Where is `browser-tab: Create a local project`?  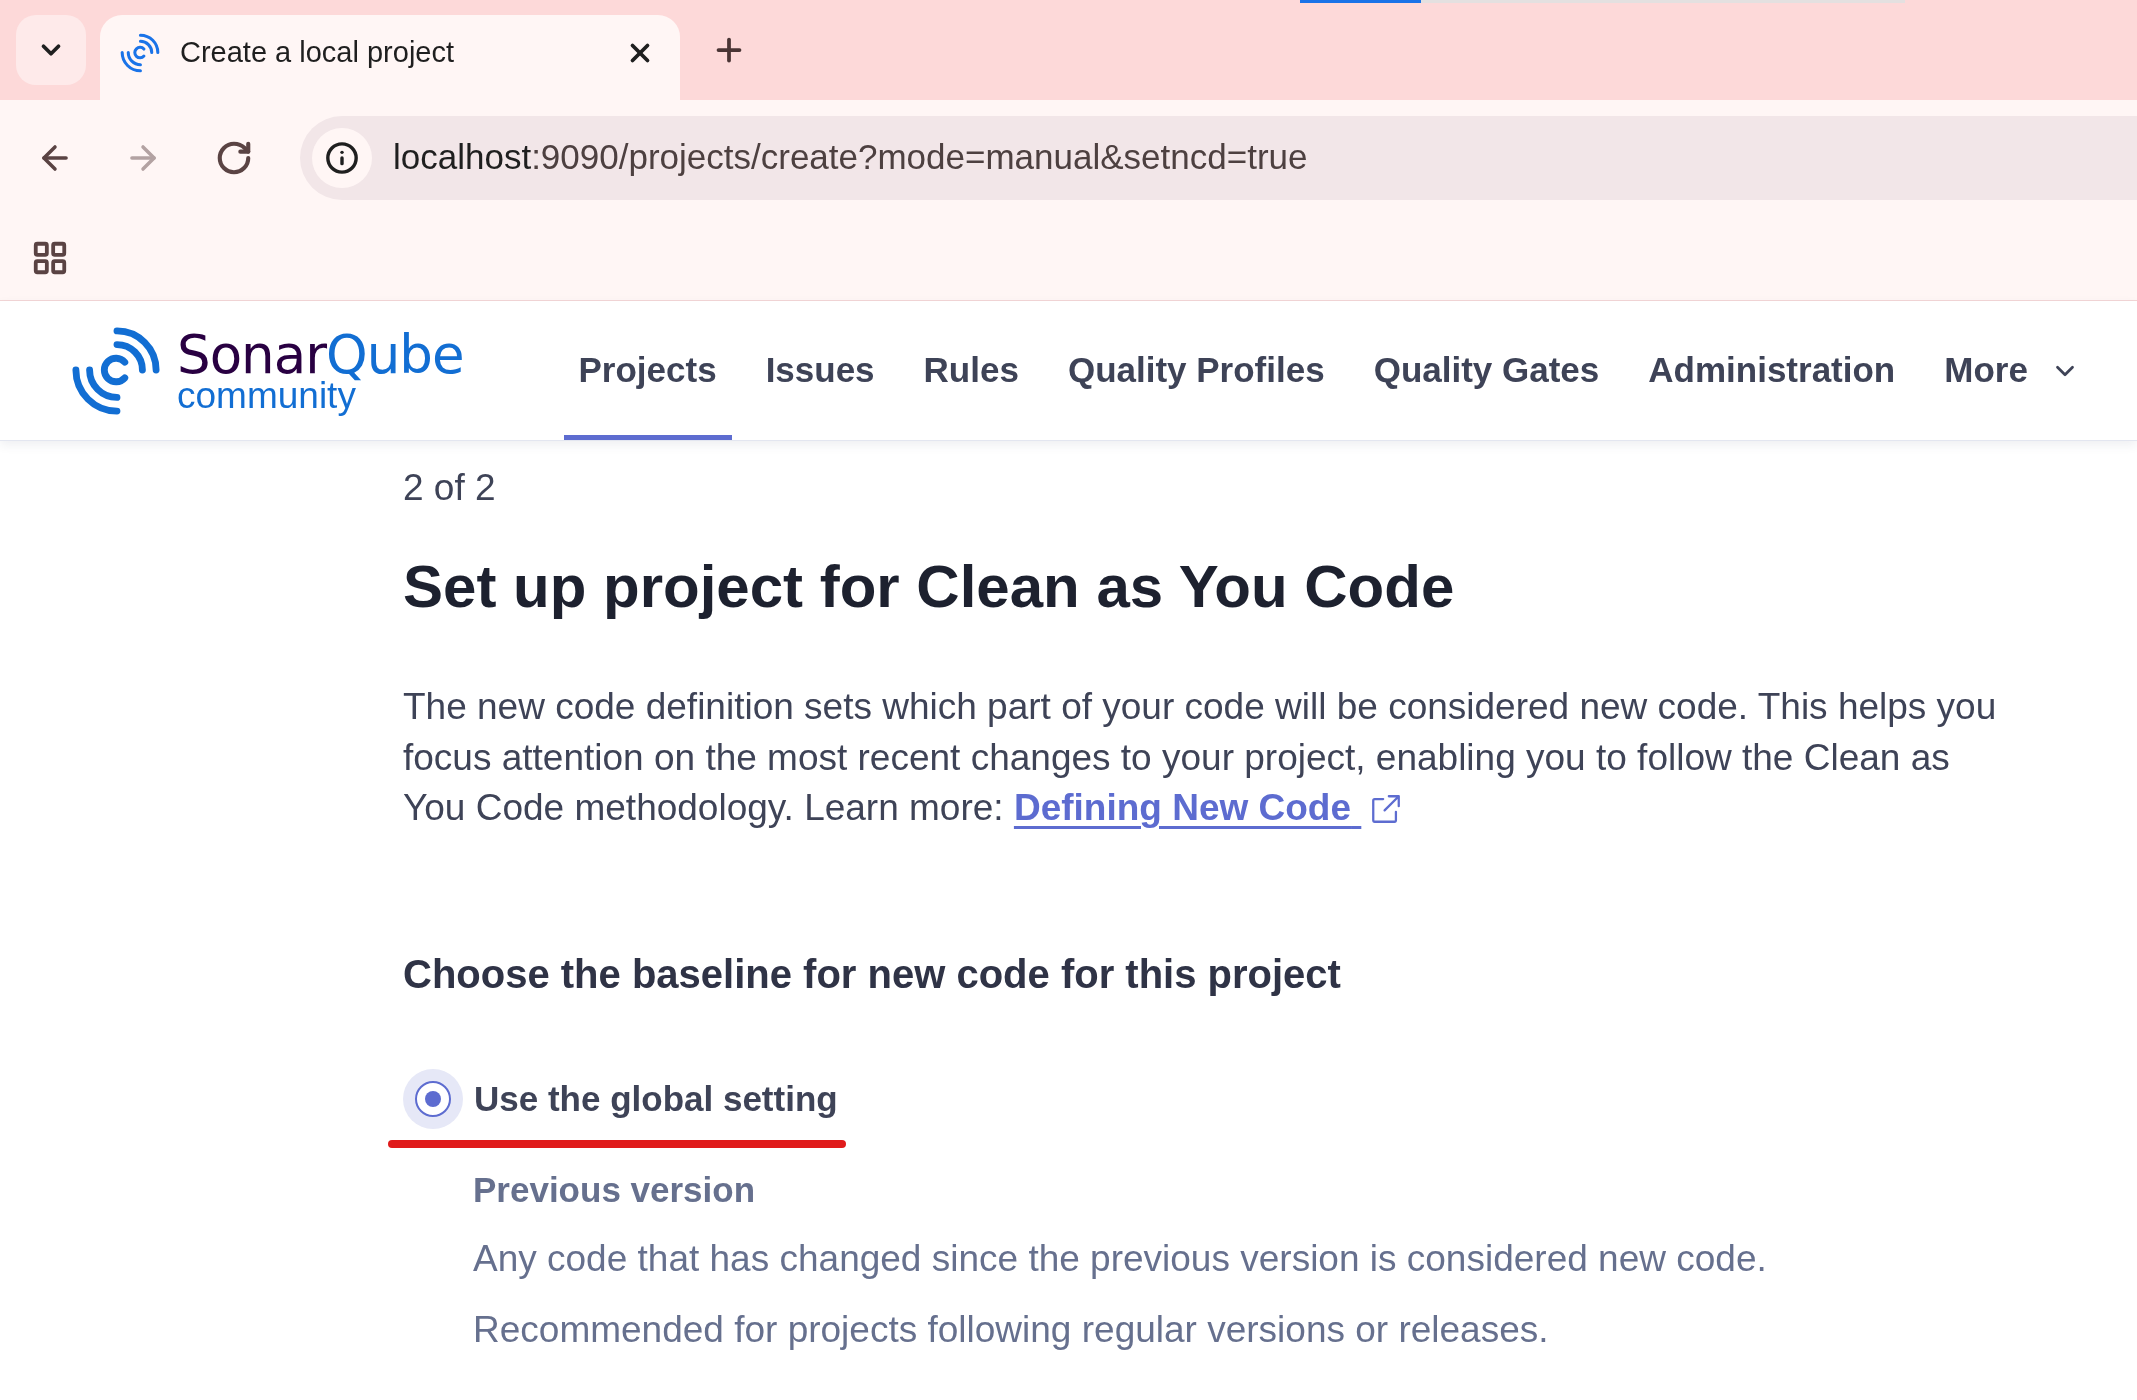 browser-tab: Create a local project is located at coordinates (390, 57).